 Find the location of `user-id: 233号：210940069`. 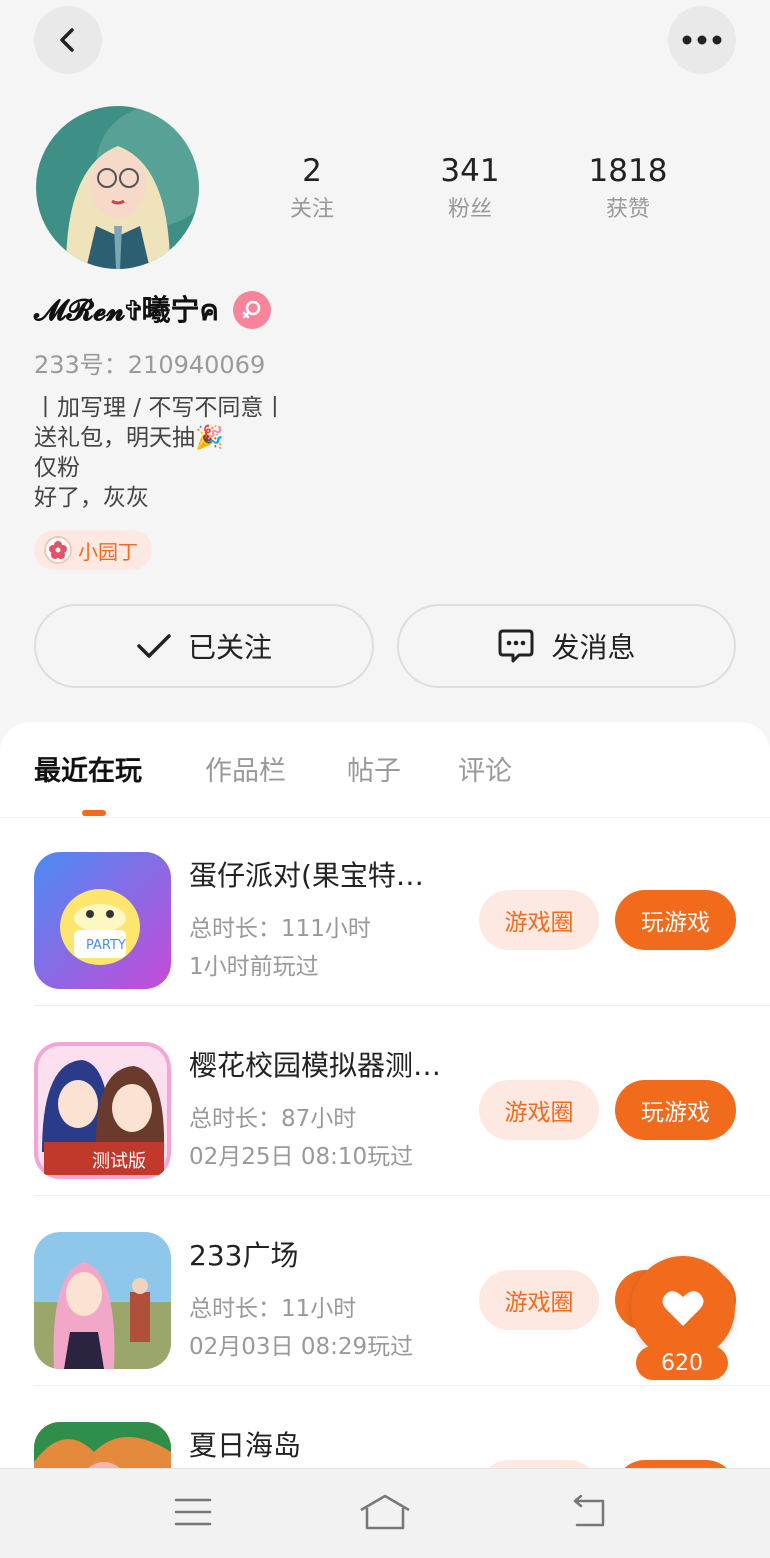

user-id: 233号：210940069 is located at coordinates (150, 365).